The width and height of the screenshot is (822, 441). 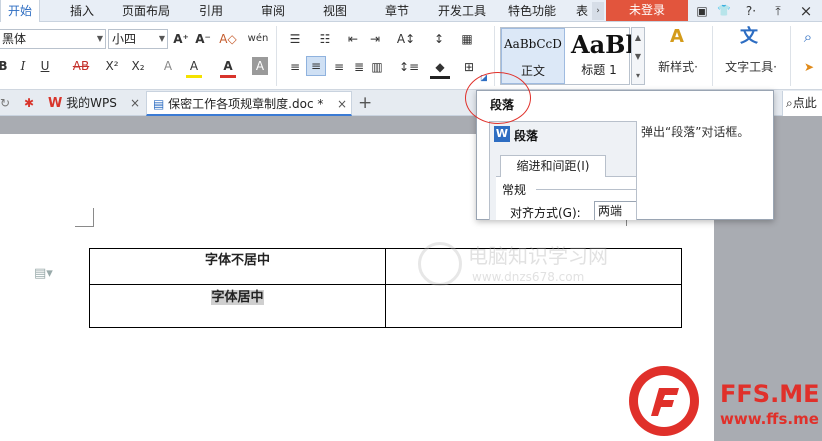 What do you see at coordinates (5, 66) in the screenshot?
I see `bold-icon: B` at bounding box center [5, 66].